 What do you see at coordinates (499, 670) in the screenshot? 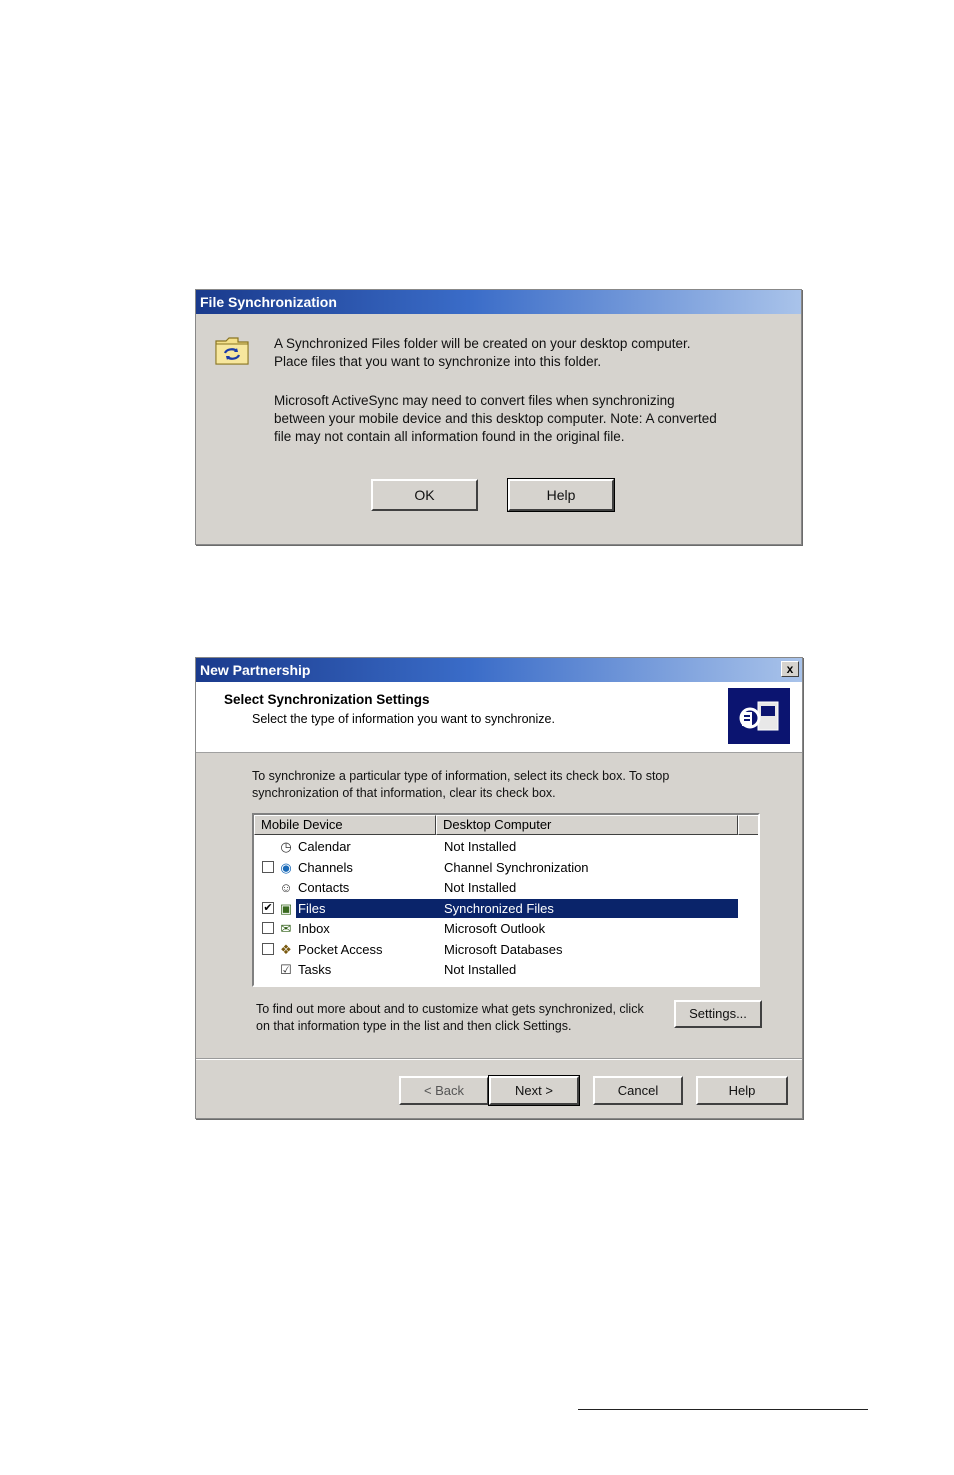
I see `partnership-title-bar: New Partnership x` at bounding box center [499, 670].